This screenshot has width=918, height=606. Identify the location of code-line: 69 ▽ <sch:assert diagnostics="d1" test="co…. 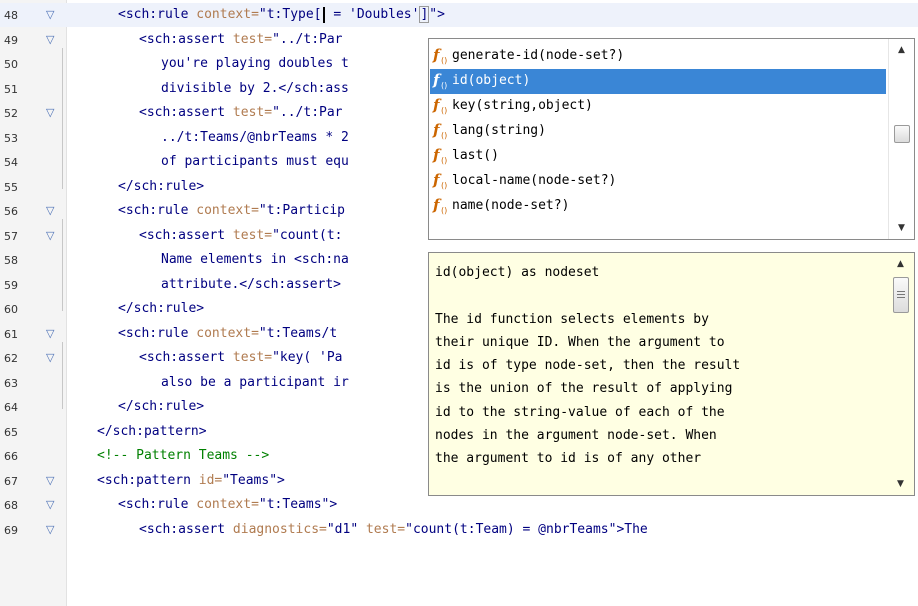
(459, 530).